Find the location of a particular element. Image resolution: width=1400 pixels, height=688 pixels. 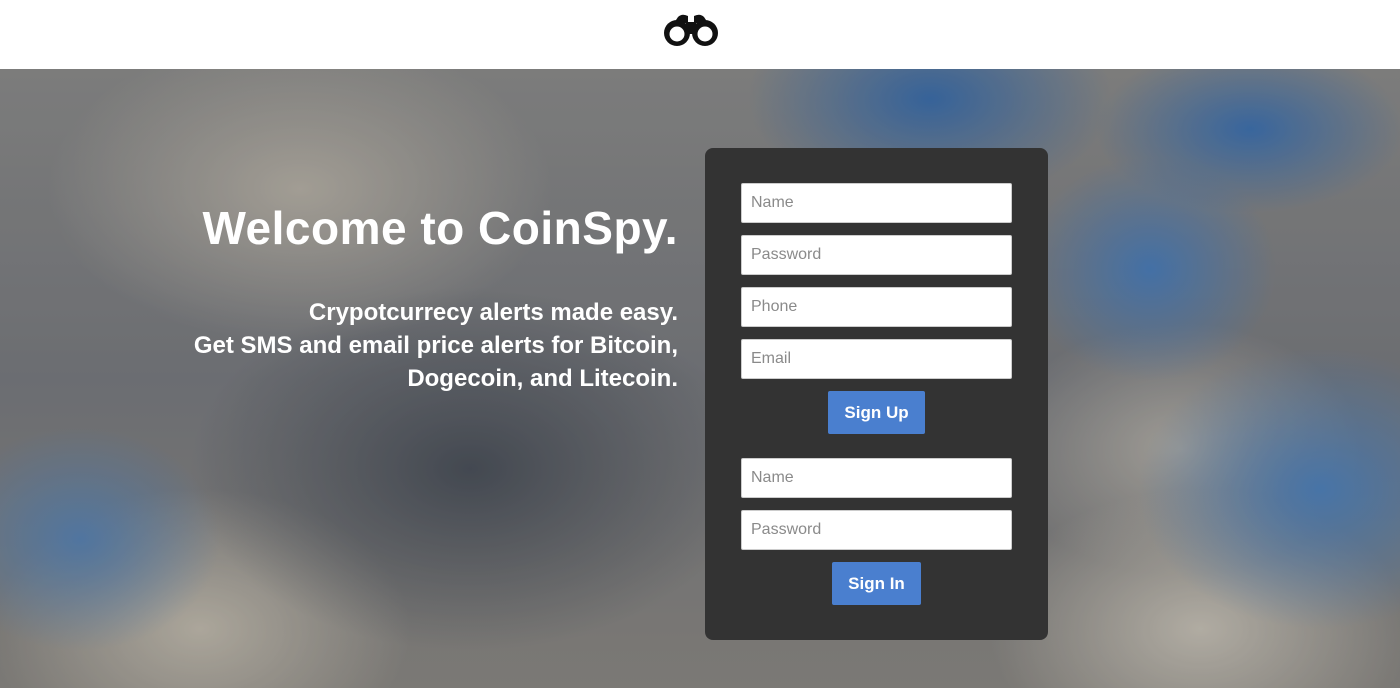

welcome-heading: Welcome to CoinSpy. is located at coordinates (440, 228).